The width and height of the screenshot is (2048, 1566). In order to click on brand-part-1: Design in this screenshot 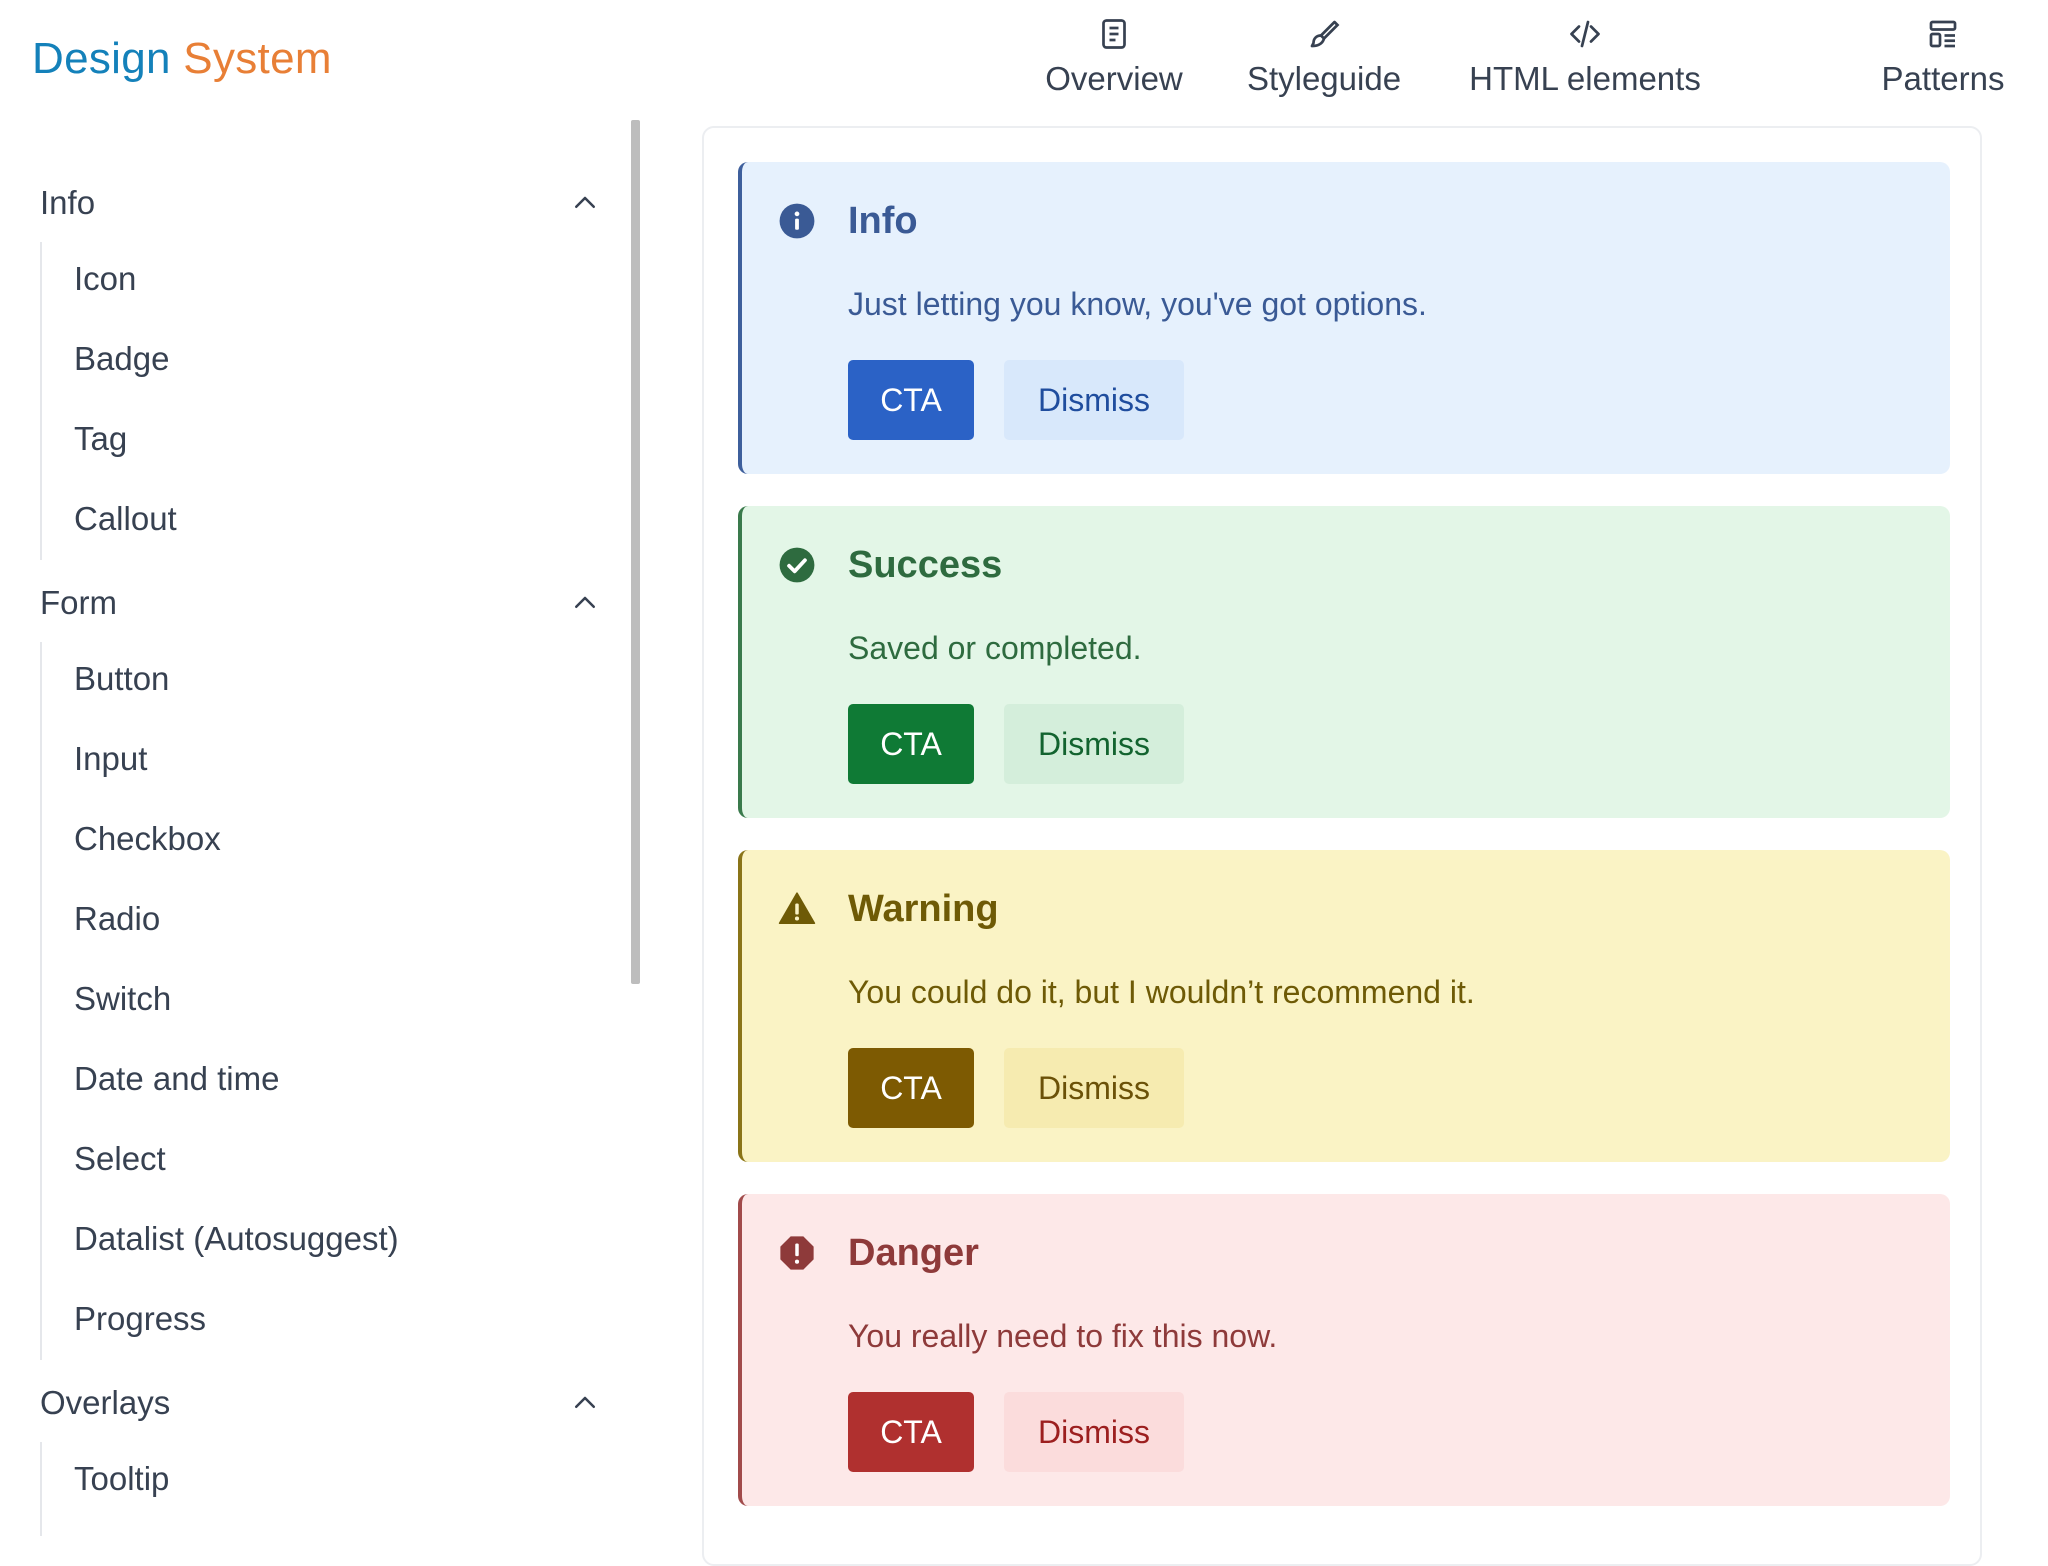, I will do `click(101, 58)`.